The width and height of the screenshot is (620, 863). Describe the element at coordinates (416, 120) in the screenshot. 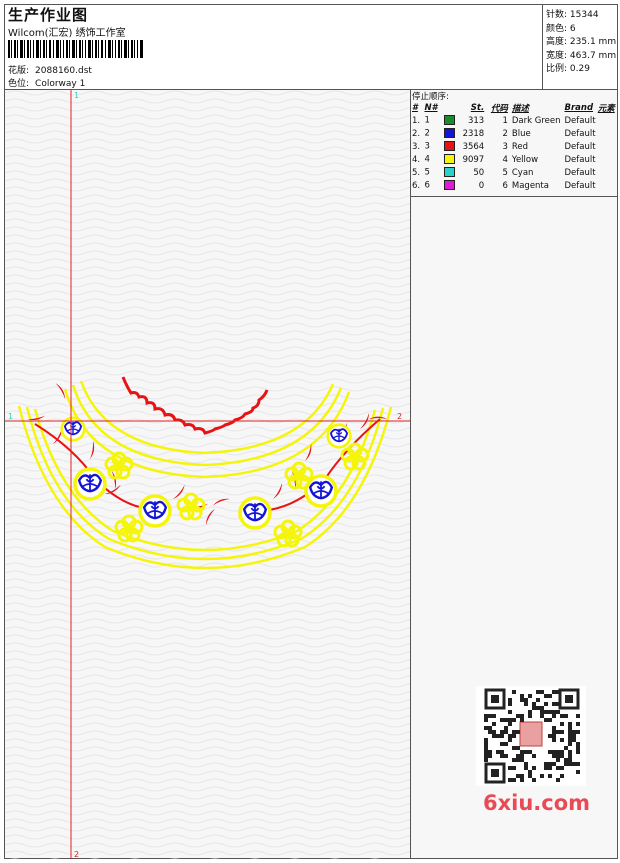

I see `row-number: 1.` at that location.